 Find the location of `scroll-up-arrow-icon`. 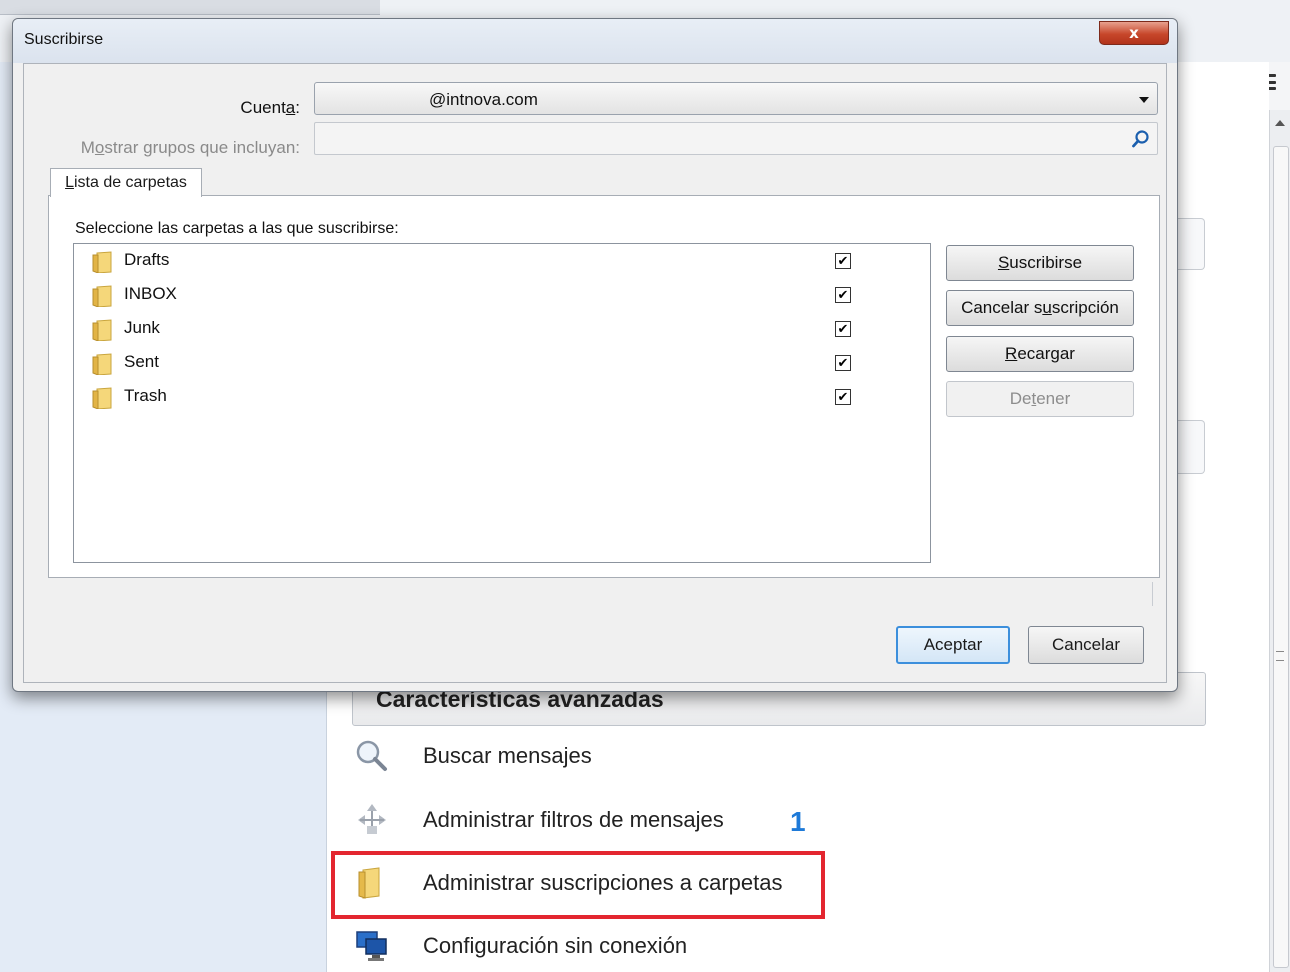

scroll-up-arrow-icon is located at coordinates (1280, 123).